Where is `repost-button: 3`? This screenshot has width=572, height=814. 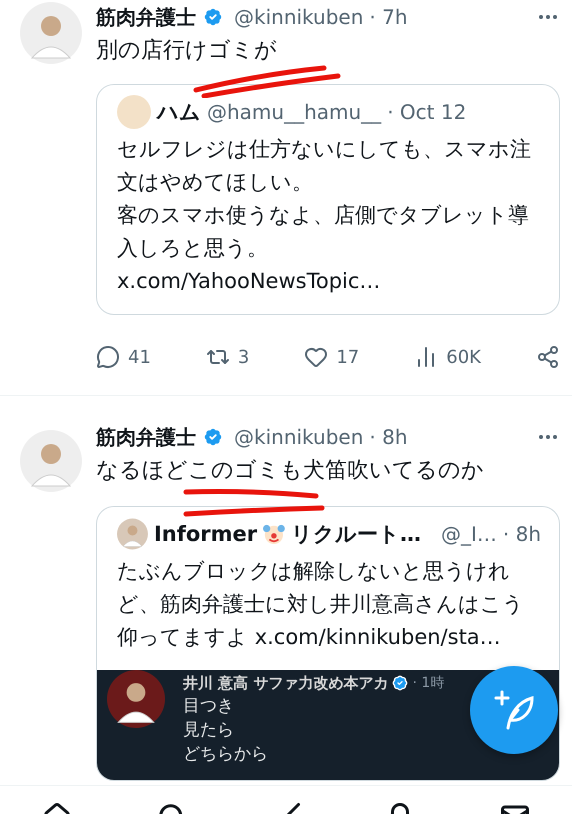
repost-button: 3 is located at coordinates (228, 357).